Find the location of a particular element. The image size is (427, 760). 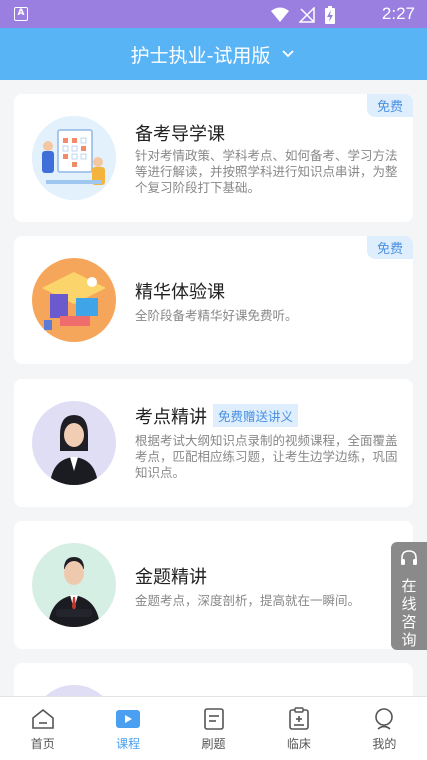

exam-selector-title: 护士执业-试用版 is located at coordinates (201, 54).